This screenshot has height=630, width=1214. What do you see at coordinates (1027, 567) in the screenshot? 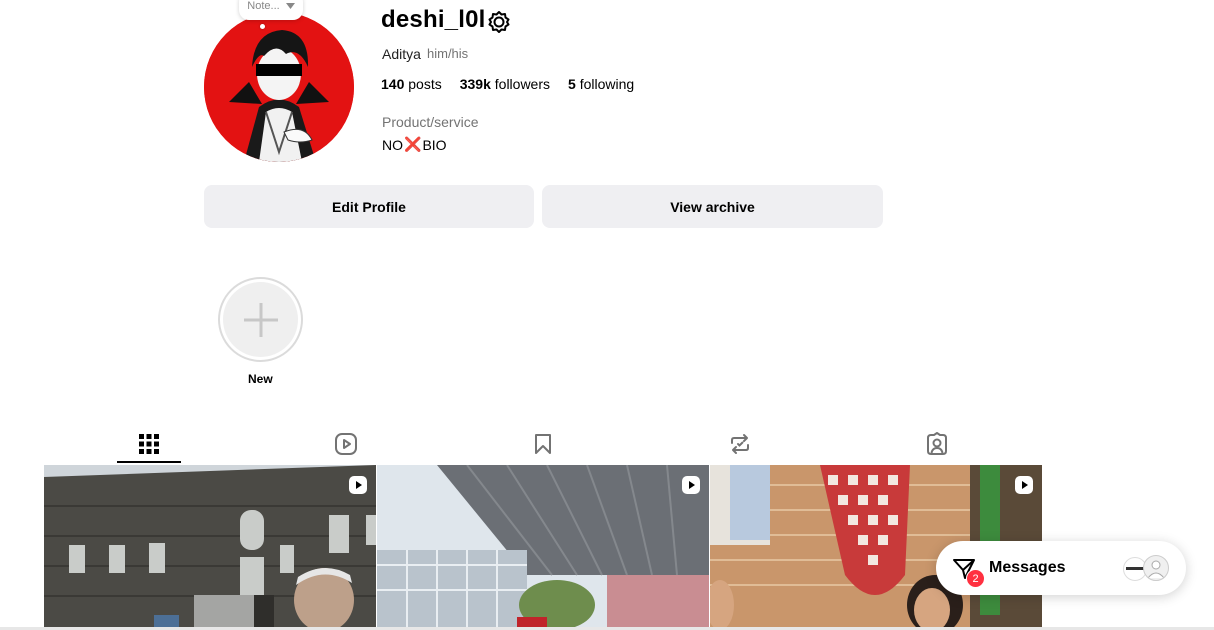
I see `messages-label: Messages` at bounding box center [1027, 567].